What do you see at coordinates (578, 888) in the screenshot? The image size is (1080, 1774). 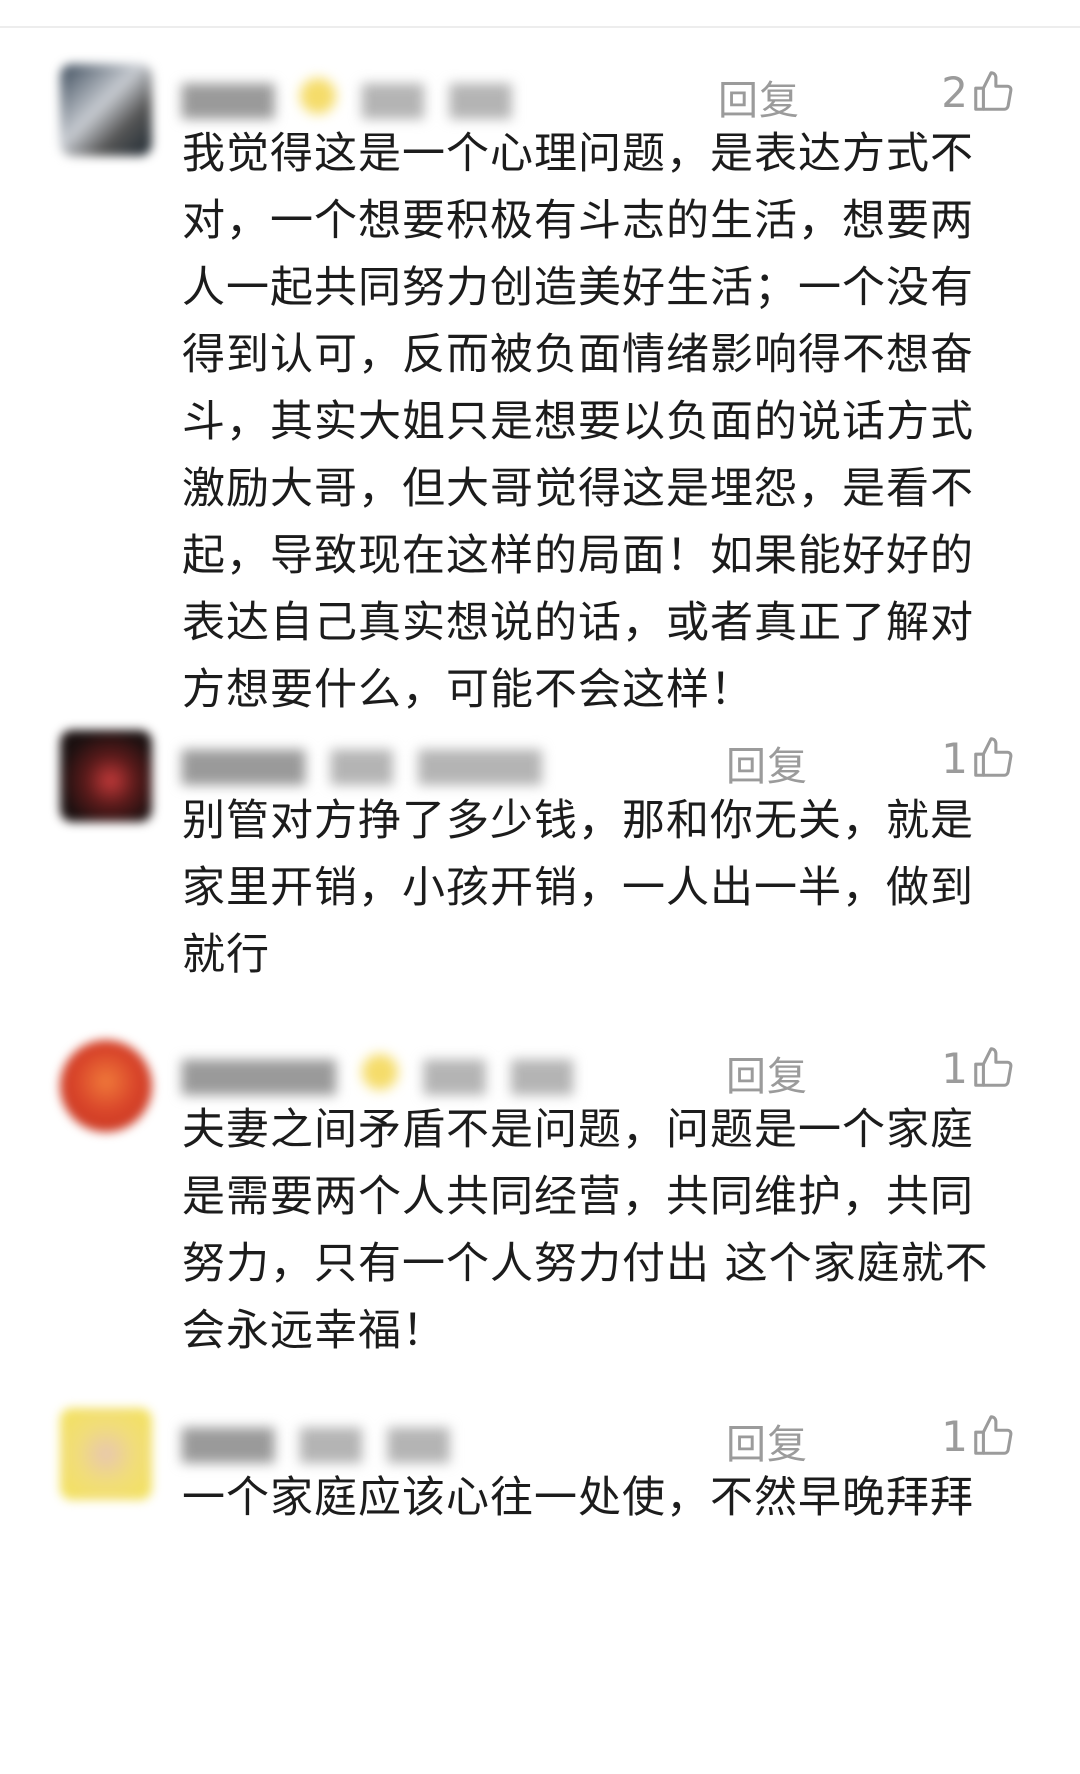 I see `comment-text: 别管对方挣了多少钱，那和你无关，就是家里开销，小孩开销，一人出一半，做到就行` at bounding box center [578, 888].